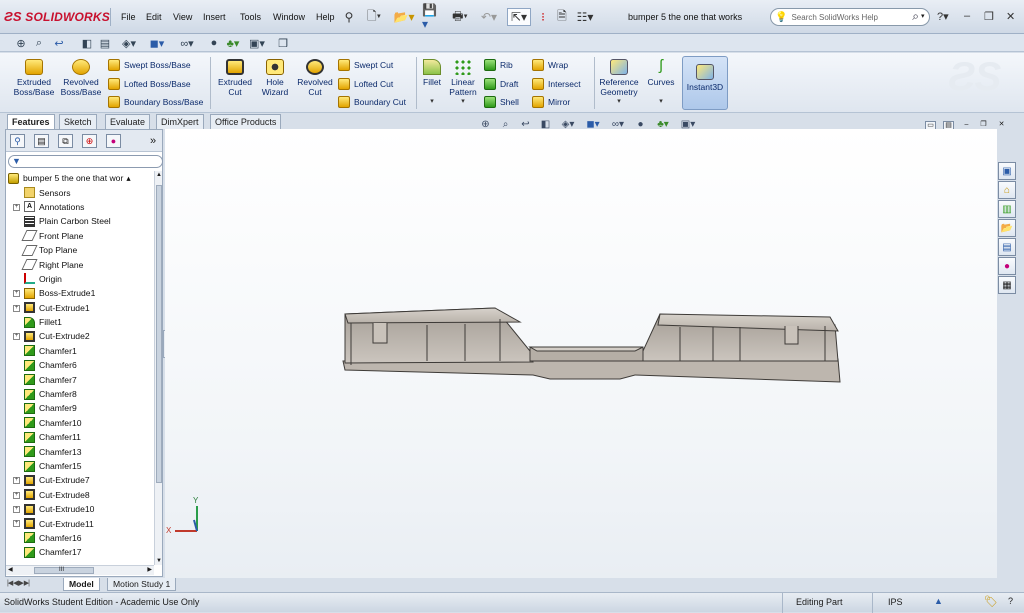 This screenshot has width=1024, height=613. I want to click on status-help-icon: ?, so click(1010, 601).